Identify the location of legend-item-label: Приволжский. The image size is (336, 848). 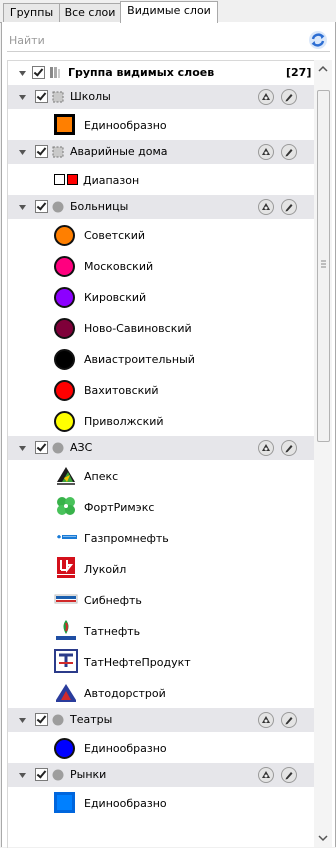
(124, 421).